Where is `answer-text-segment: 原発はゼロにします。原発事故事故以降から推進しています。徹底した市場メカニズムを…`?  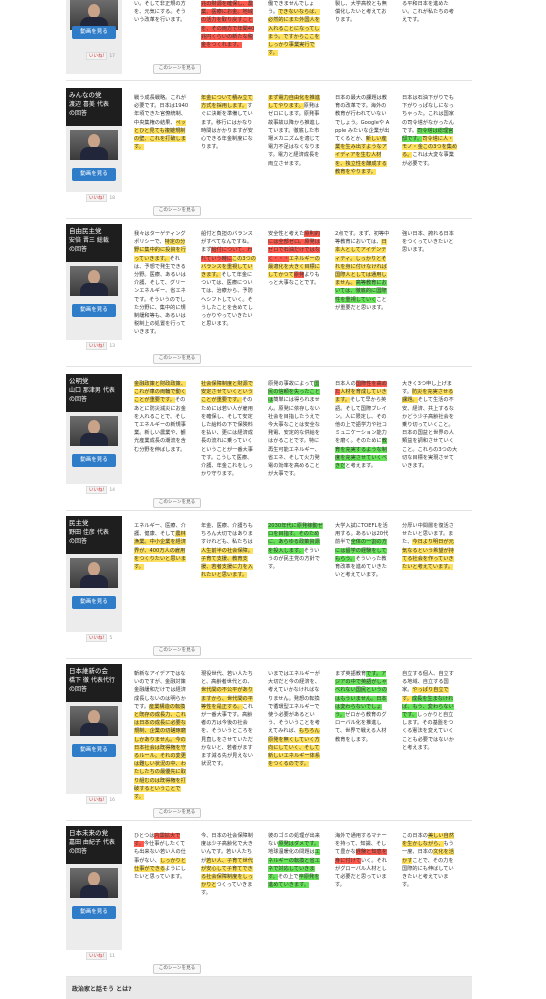
answer-text-segment: 原発はゼロにします。原発事故事故以降から推進しています。徹底した市場メカニズムを… is located at coordinates (294, 135).